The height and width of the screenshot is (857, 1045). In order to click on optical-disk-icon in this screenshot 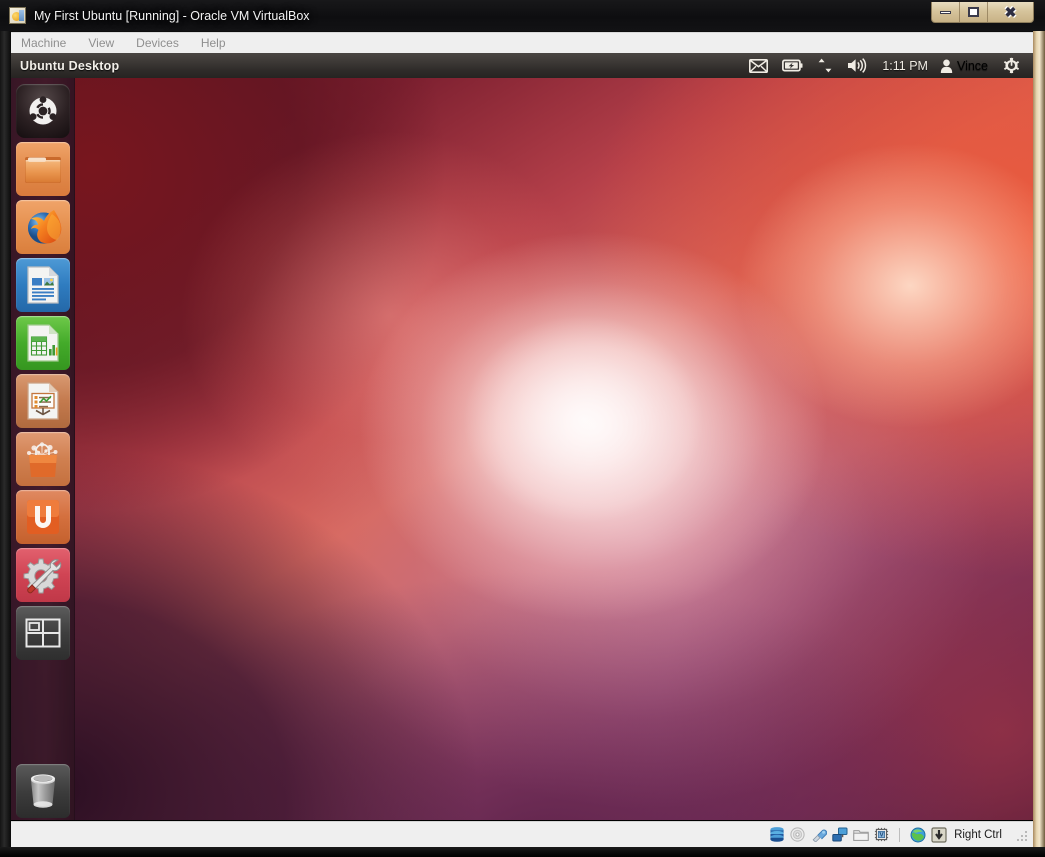, I will do `click(797, 834)`.